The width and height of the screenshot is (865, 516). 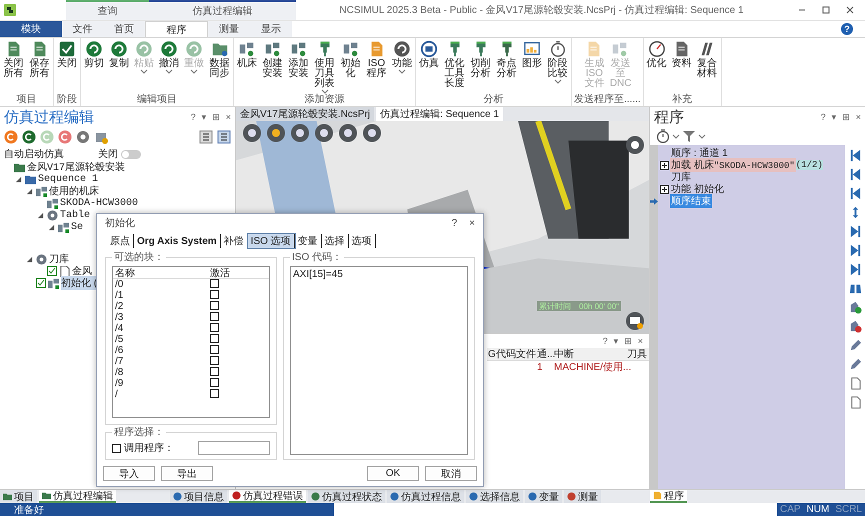 What do you see at coordinates (557, 67) in the screenshot?
I see `ribbon-button: 阶段比较` at bounding box center [557, 67].